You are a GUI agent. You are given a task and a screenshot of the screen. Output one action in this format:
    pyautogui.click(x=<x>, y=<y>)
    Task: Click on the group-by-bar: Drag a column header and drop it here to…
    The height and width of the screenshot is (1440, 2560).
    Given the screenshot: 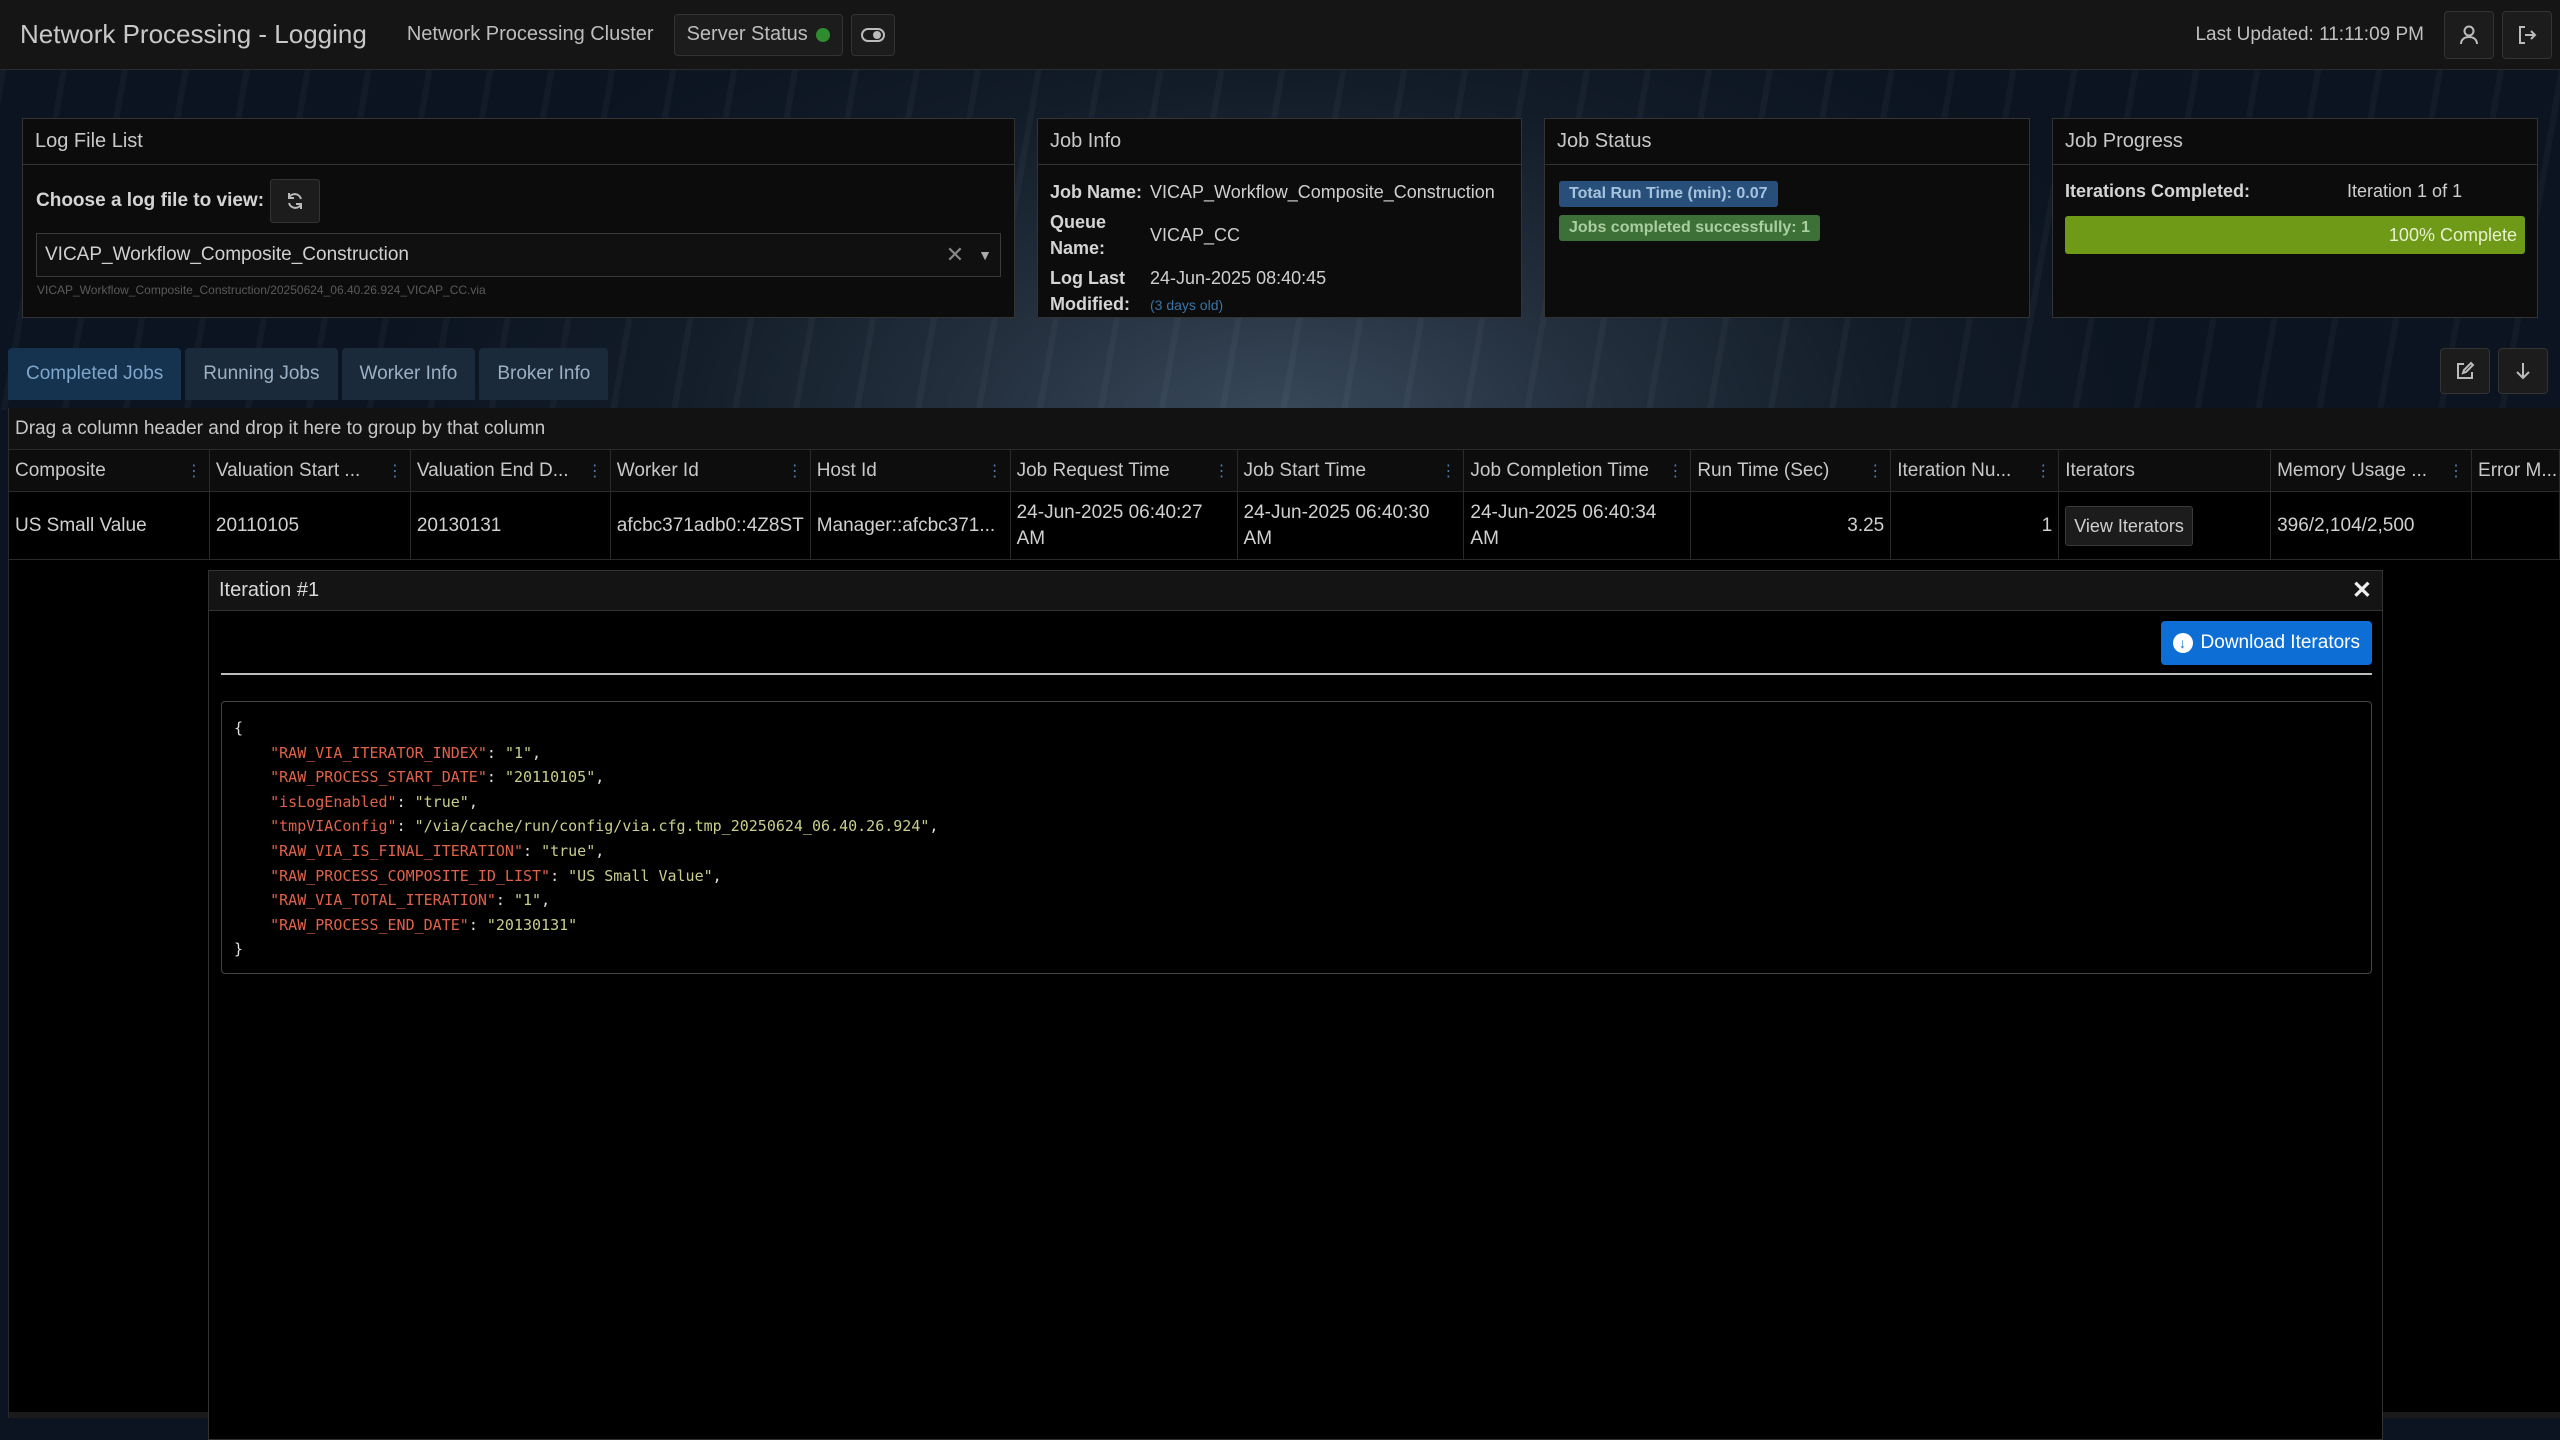 What is the action you would take?
    pyautogui.click(x=1284, y=429)
    